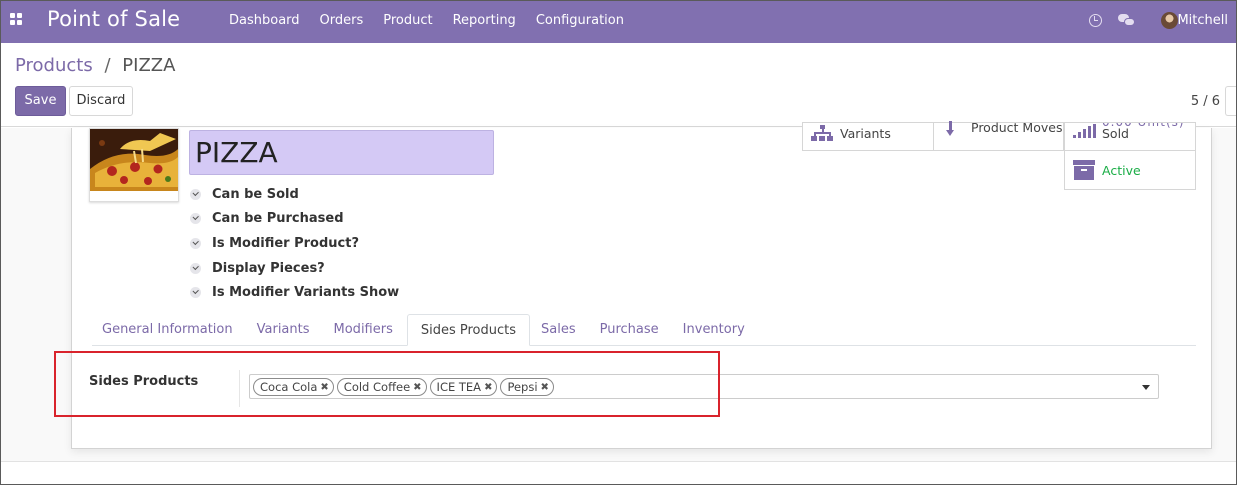  Describe the element at coordinates (169, 329) in the screenshot. I see `tab-general-information: General Information` at that location.